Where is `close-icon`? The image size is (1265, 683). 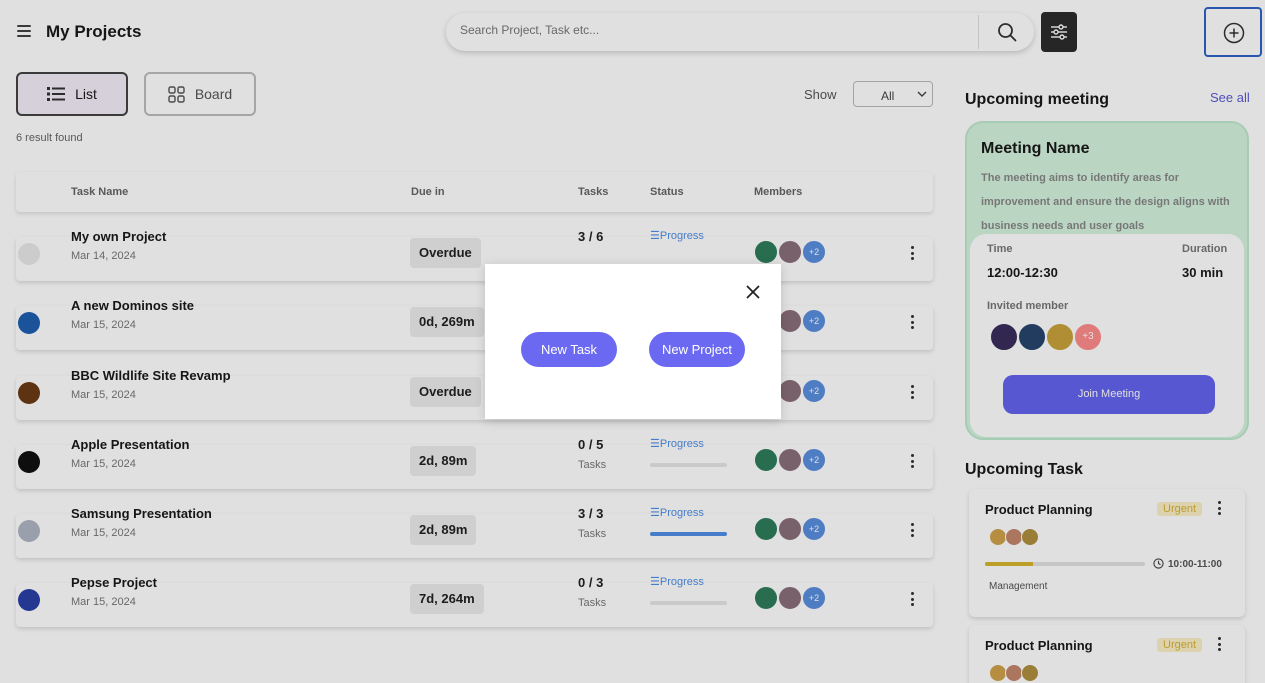
close-icon is located at coordinates (753, 292).